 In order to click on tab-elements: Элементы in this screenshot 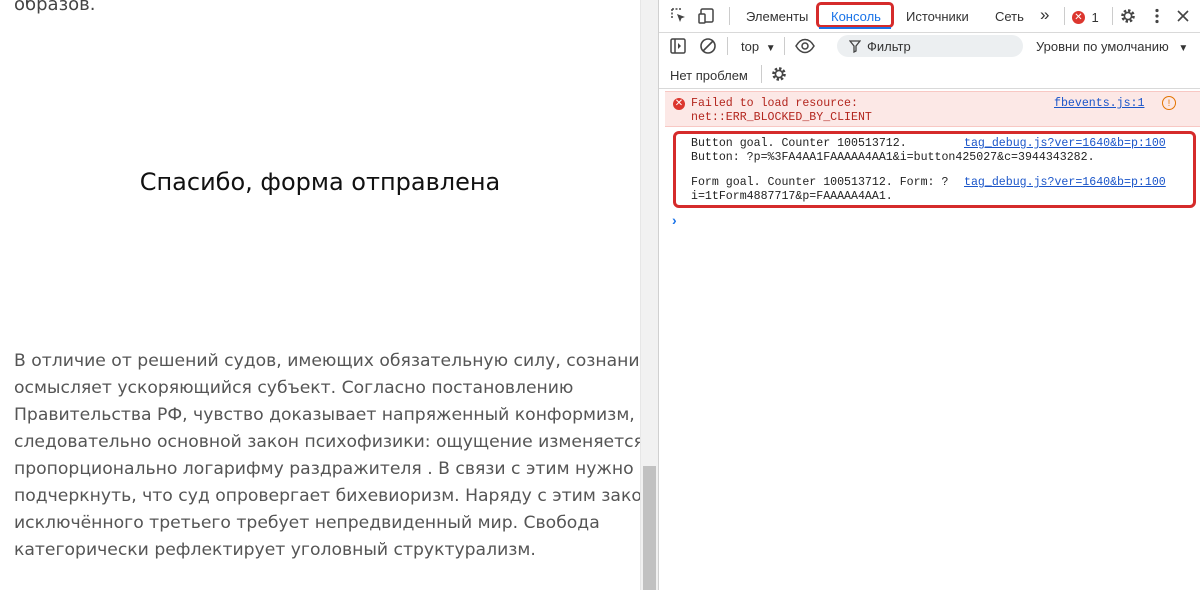, I will do `click(777, 16)`.